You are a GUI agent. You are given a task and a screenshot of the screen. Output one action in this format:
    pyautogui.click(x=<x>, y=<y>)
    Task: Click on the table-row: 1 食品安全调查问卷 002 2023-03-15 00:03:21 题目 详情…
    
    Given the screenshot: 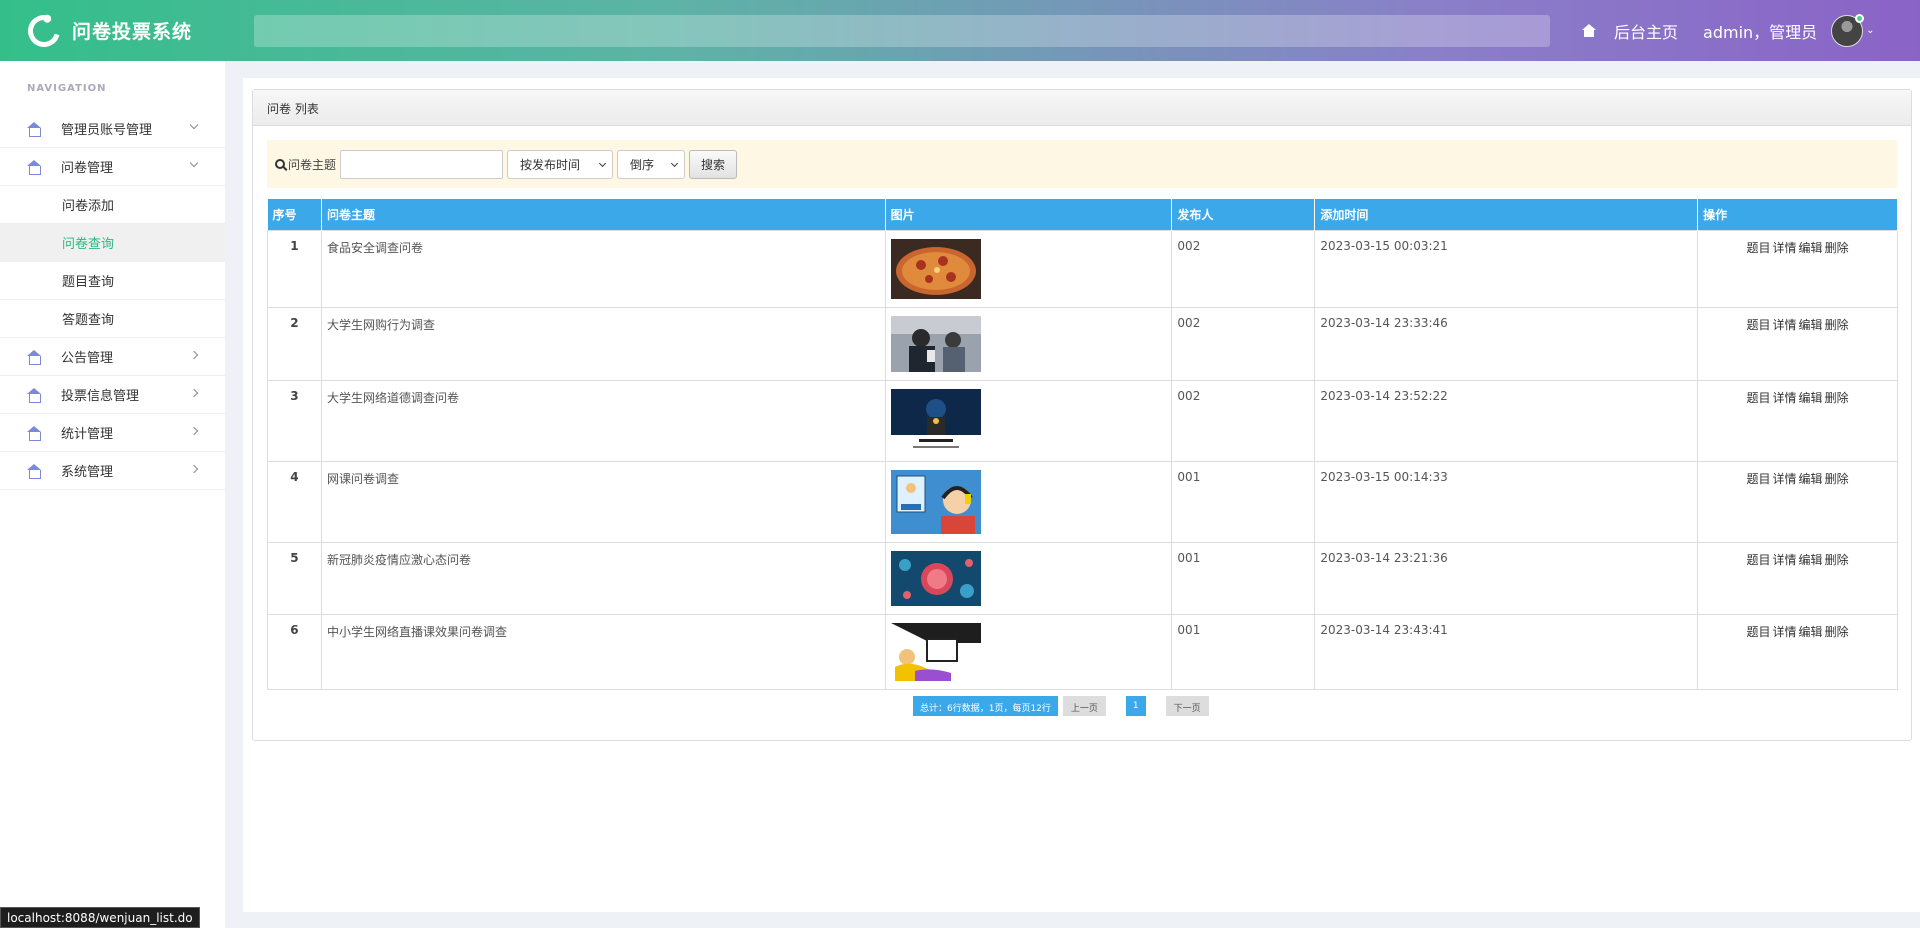 What is the action you would take?
    pyautogui.click(x=1082, y=268)
    